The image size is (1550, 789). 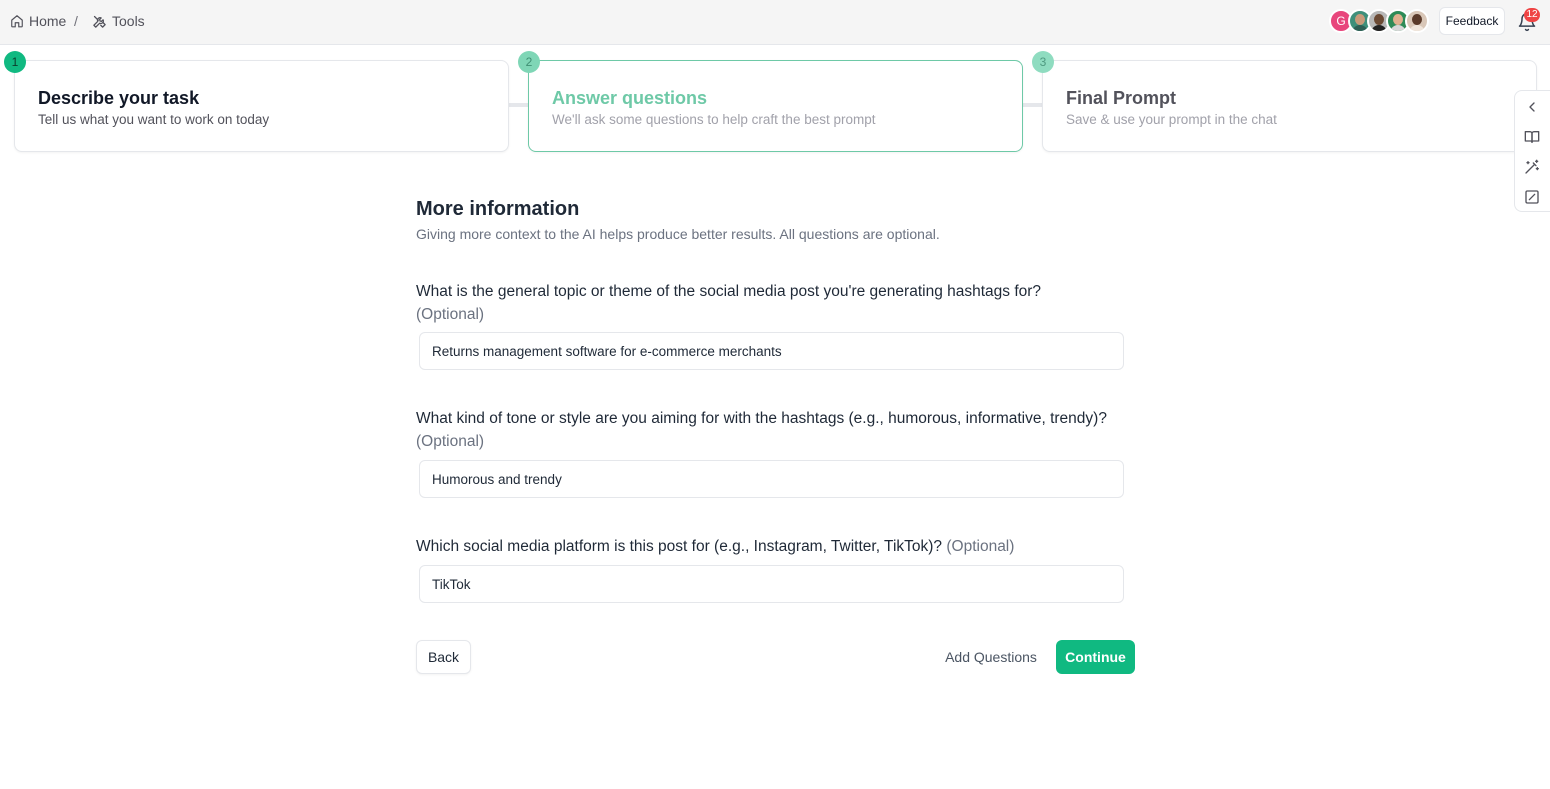 I want to click on step-number-badge: 1, so click(x=15, y=62).